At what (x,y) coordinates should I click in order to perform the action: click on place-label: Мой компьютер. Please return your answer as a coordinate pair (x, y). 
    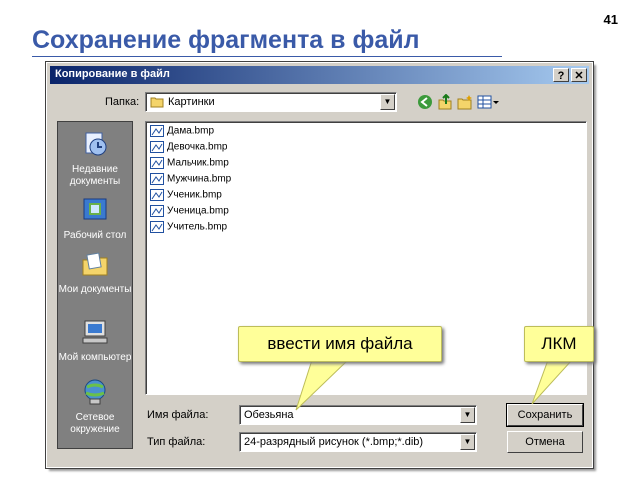
    Looking at the image, I should click on (95, 357).